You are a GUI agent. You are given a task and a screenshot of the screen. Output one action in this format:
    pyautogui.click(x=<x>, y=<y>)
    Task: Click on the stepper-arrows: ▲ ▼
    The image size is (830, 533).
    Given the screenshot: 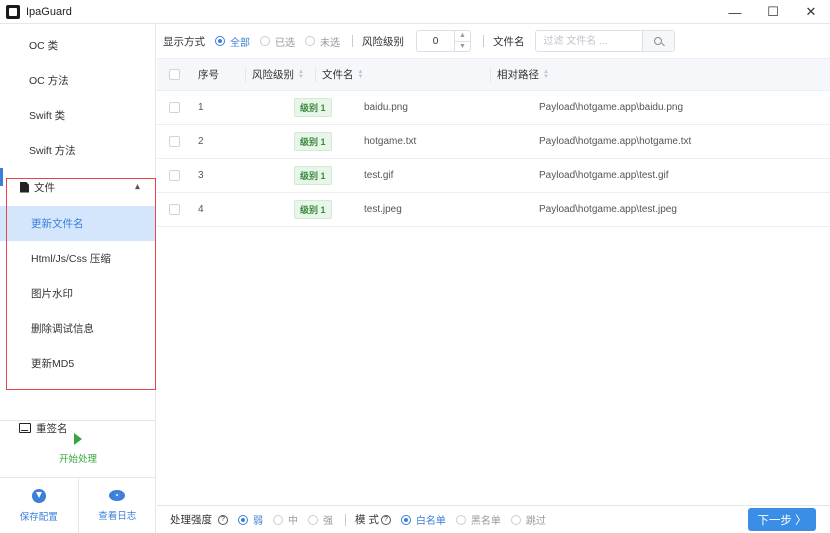 What is the action you would take?
    pyautogui.click(x=462, y=41)
    